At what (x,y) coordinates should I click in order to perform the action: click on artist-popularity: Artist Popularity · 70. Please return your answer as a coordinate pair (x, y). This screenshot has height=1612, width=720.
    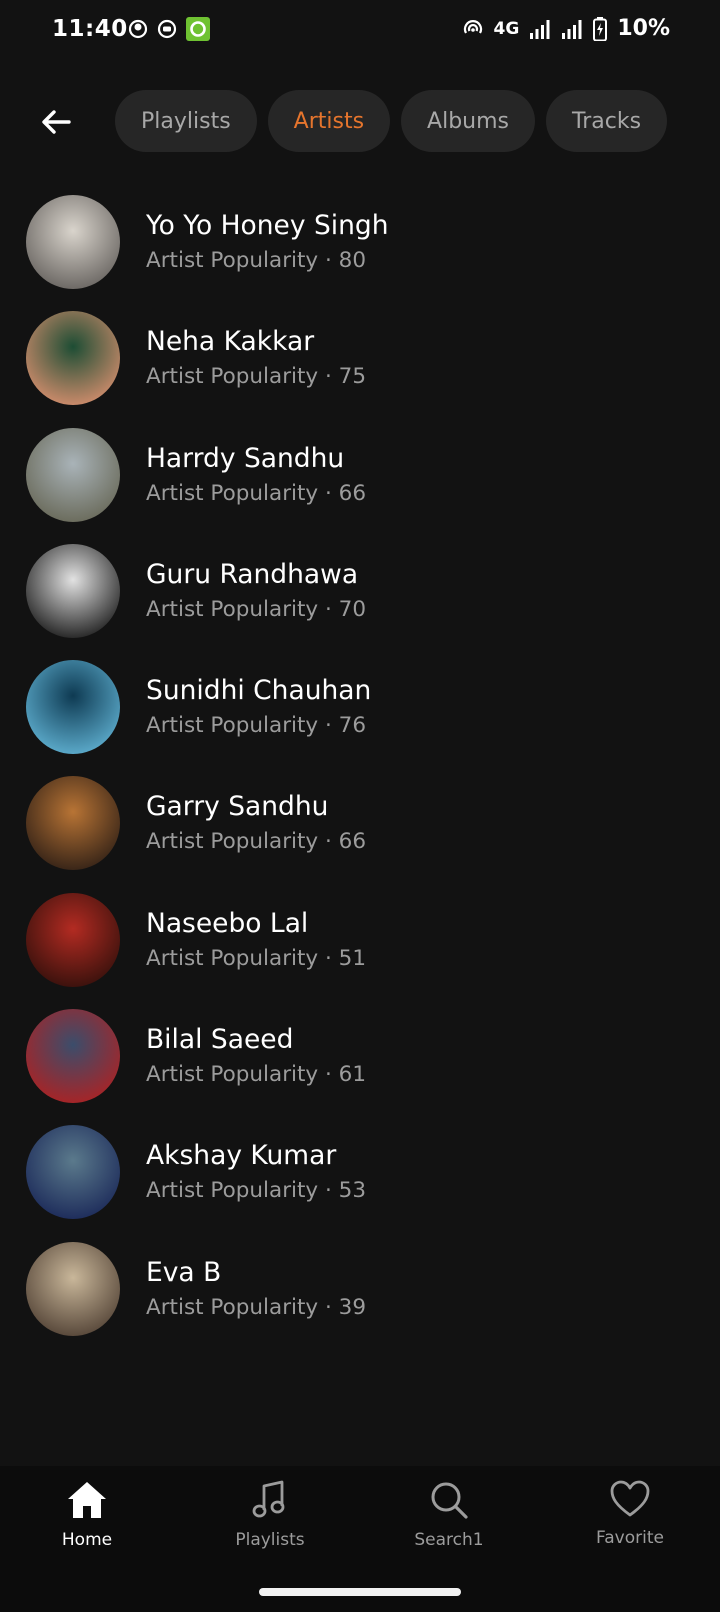
    Looking at the image, I should click on (256, 609).